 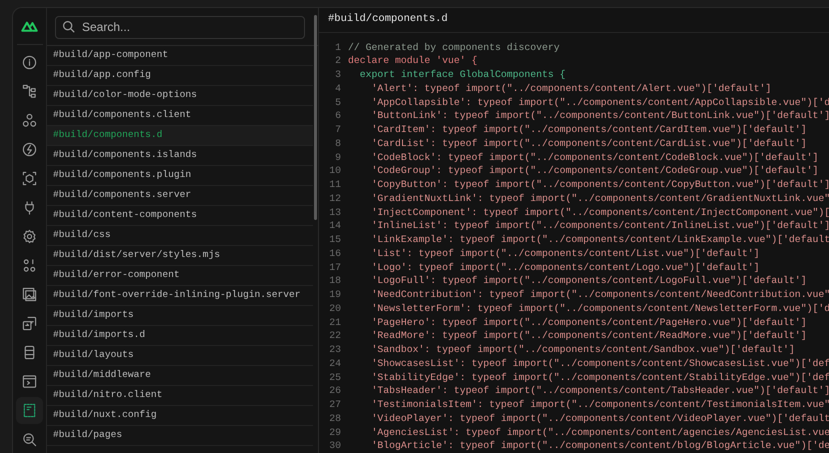 I want to click on line-number: 26, so click(x=334, y=391).